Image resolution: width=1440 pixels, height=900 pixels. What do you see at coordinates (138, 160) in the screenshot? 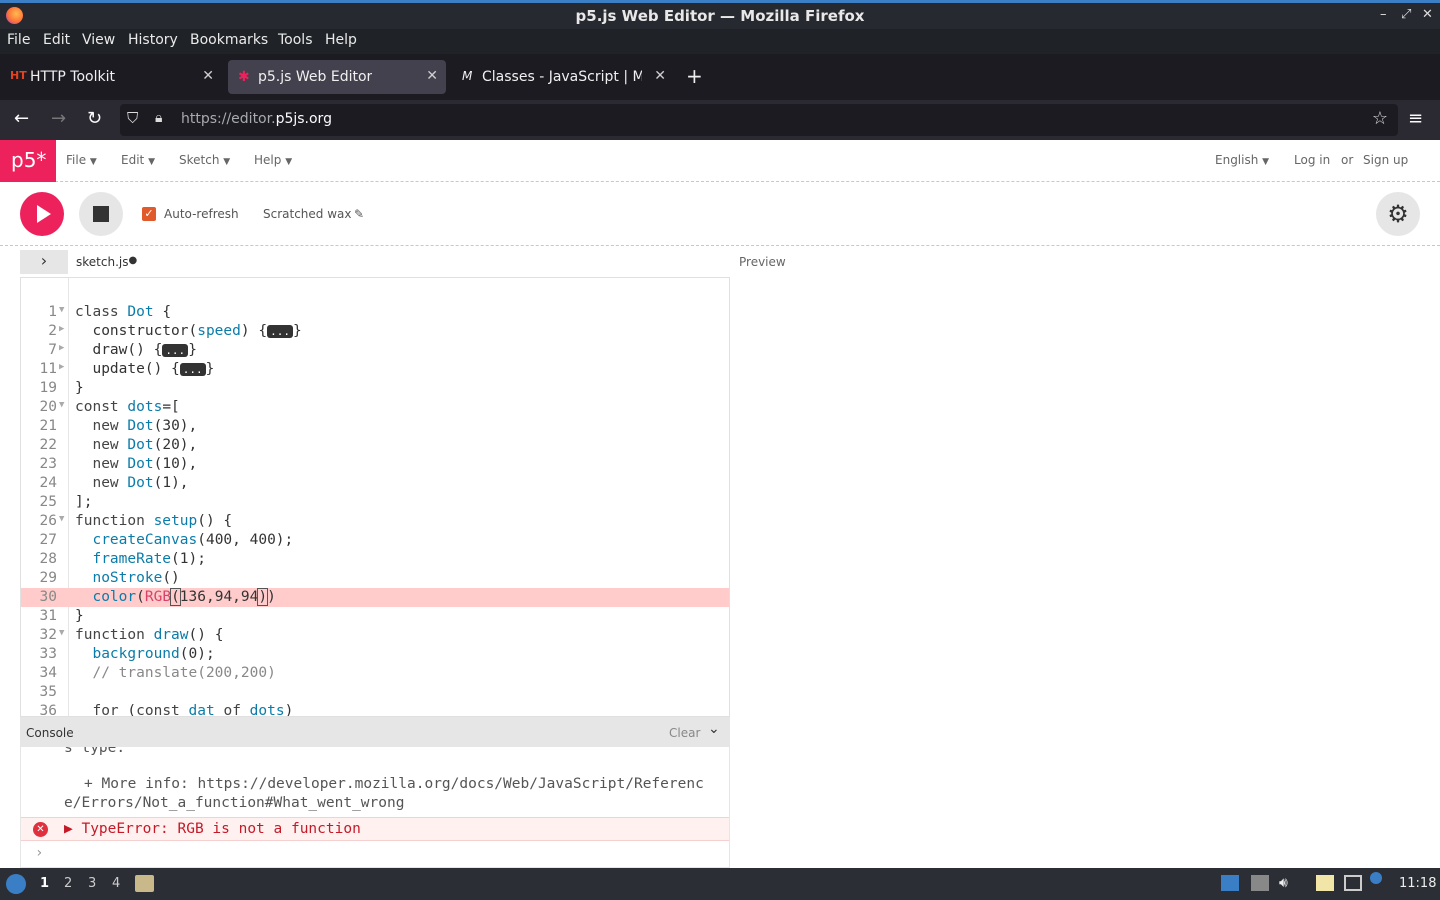
I see `p5-menu-edit: Edit ▼` at bounding box center [138, 160].